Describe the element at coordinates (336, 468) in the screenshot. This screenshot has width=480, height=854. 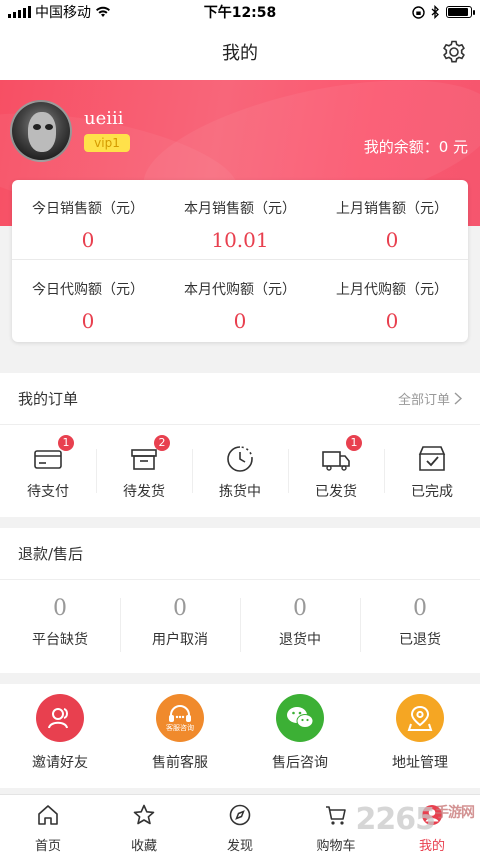
I see `order-shipped: 1 已发货` at that location.